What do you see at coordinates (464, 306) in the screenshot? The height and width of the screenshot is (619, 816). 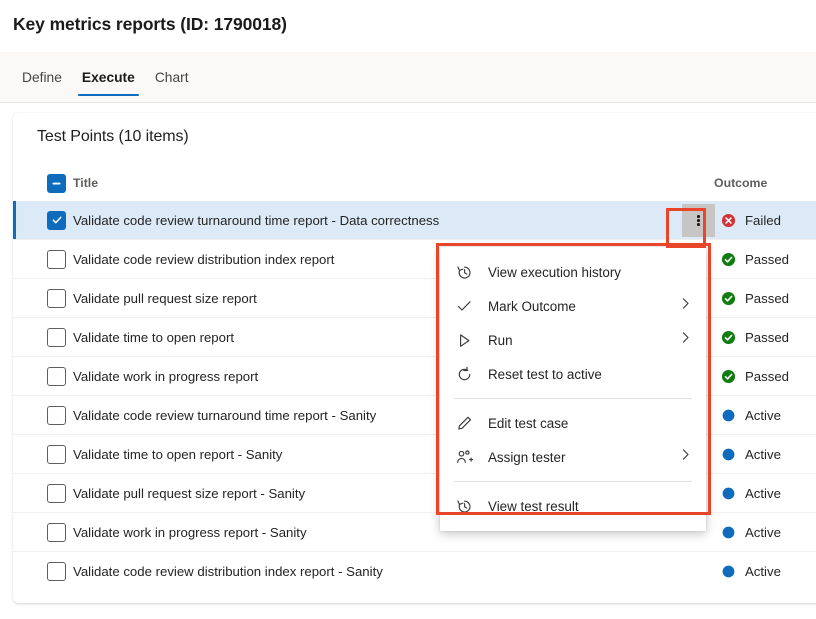 I see `checkmark-icon` at bounding box center [464, 306].